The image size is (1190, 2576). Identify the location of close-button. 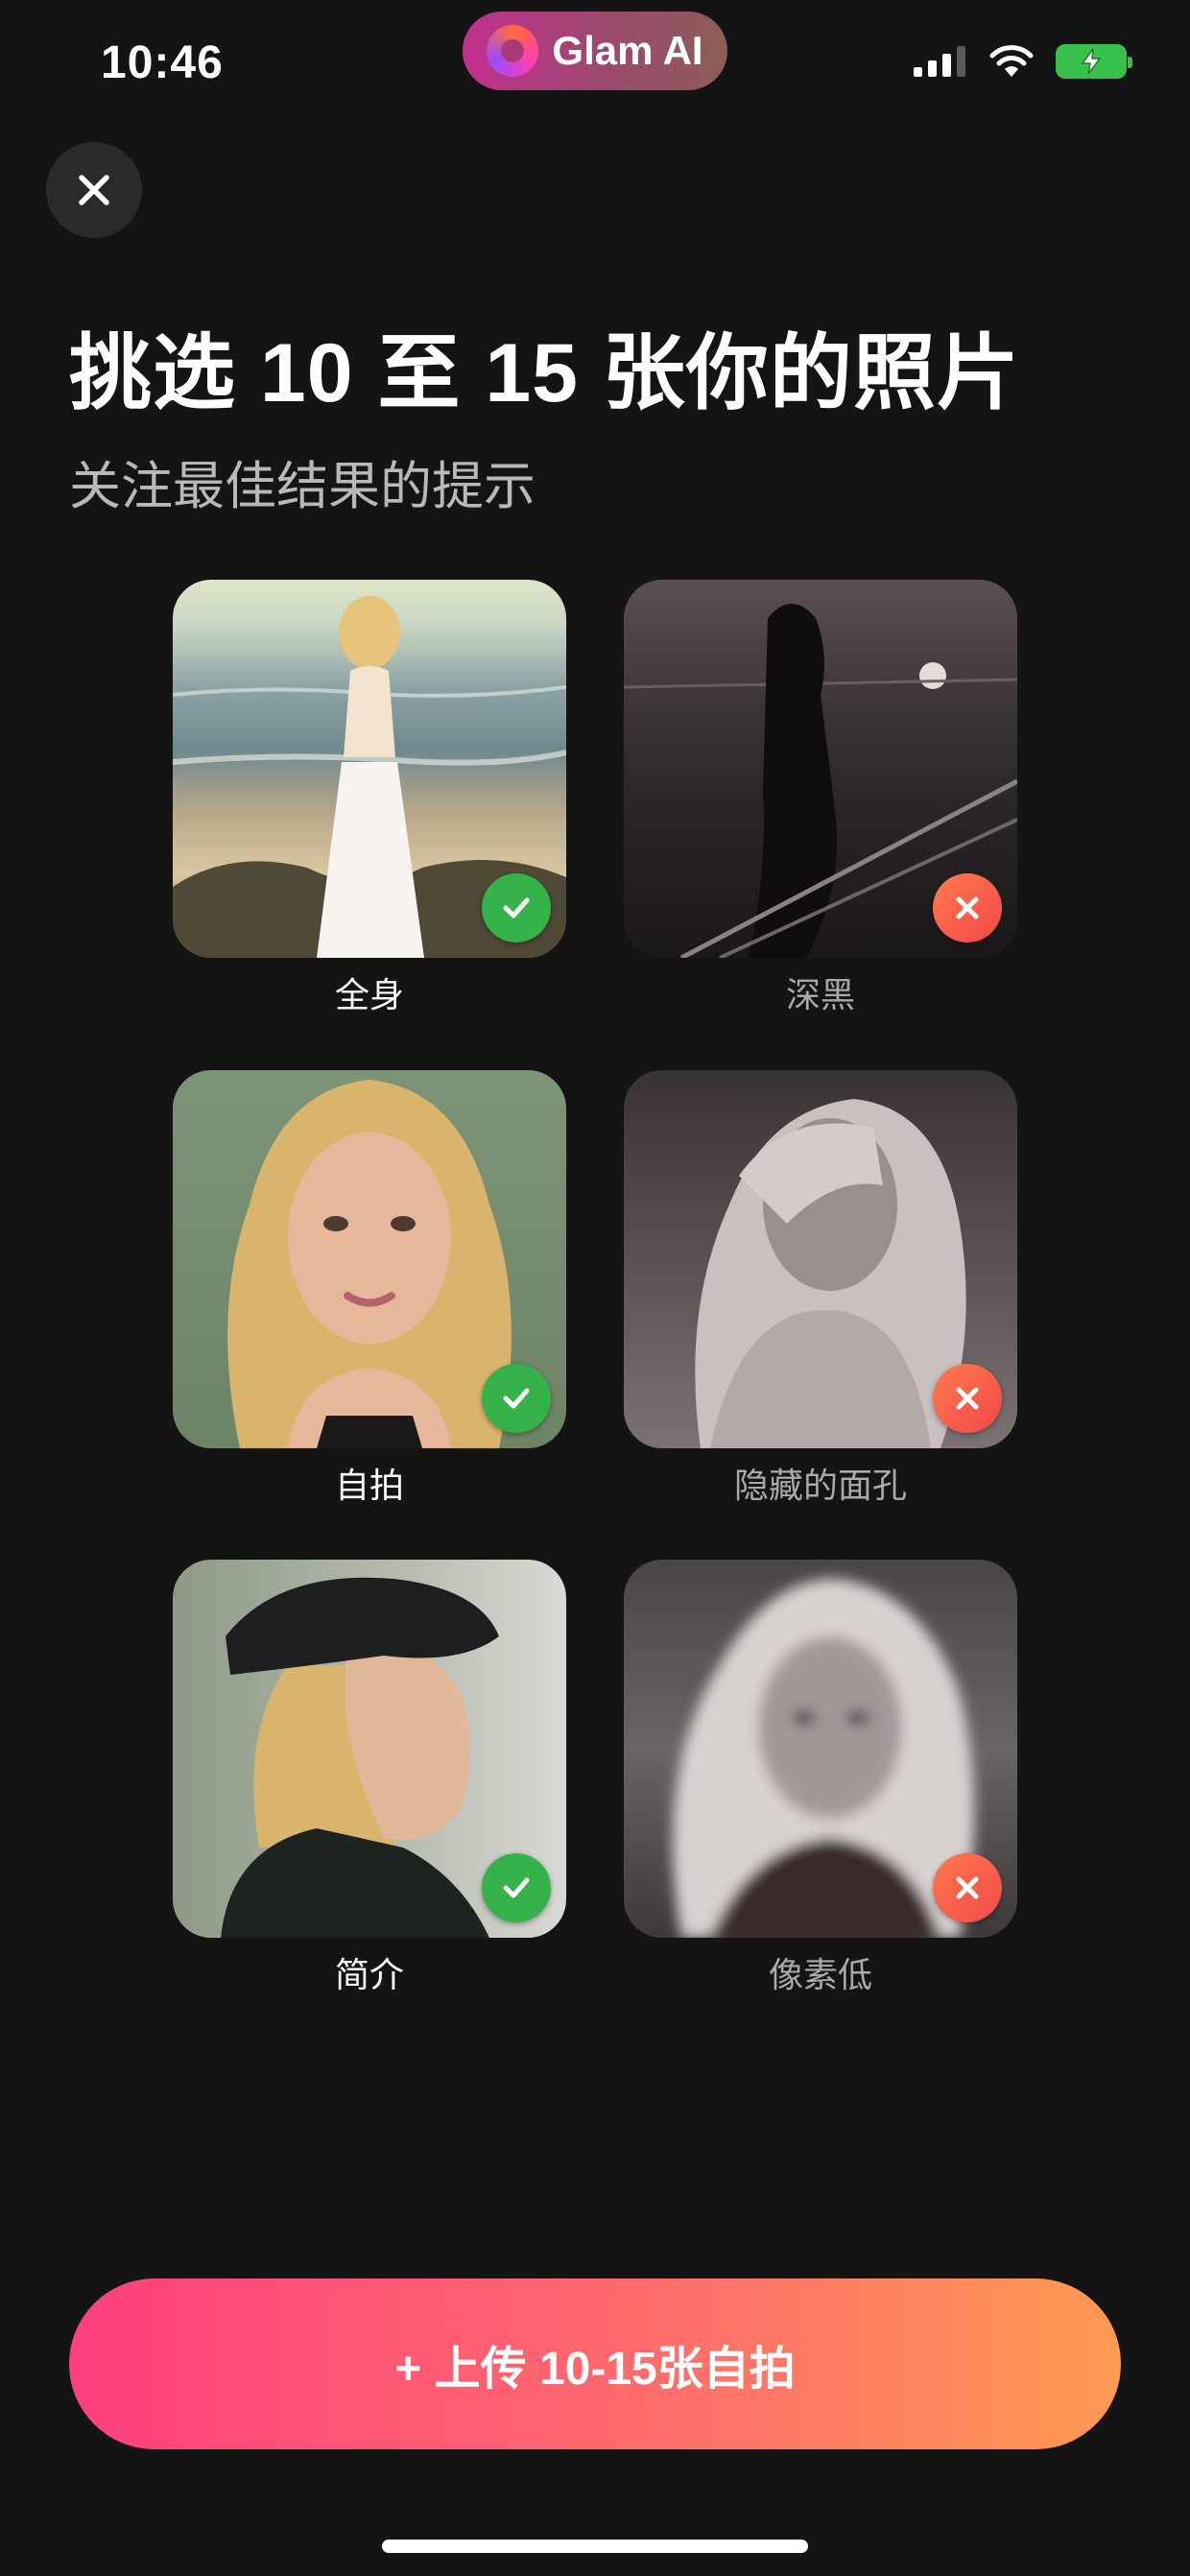
(94, 190).